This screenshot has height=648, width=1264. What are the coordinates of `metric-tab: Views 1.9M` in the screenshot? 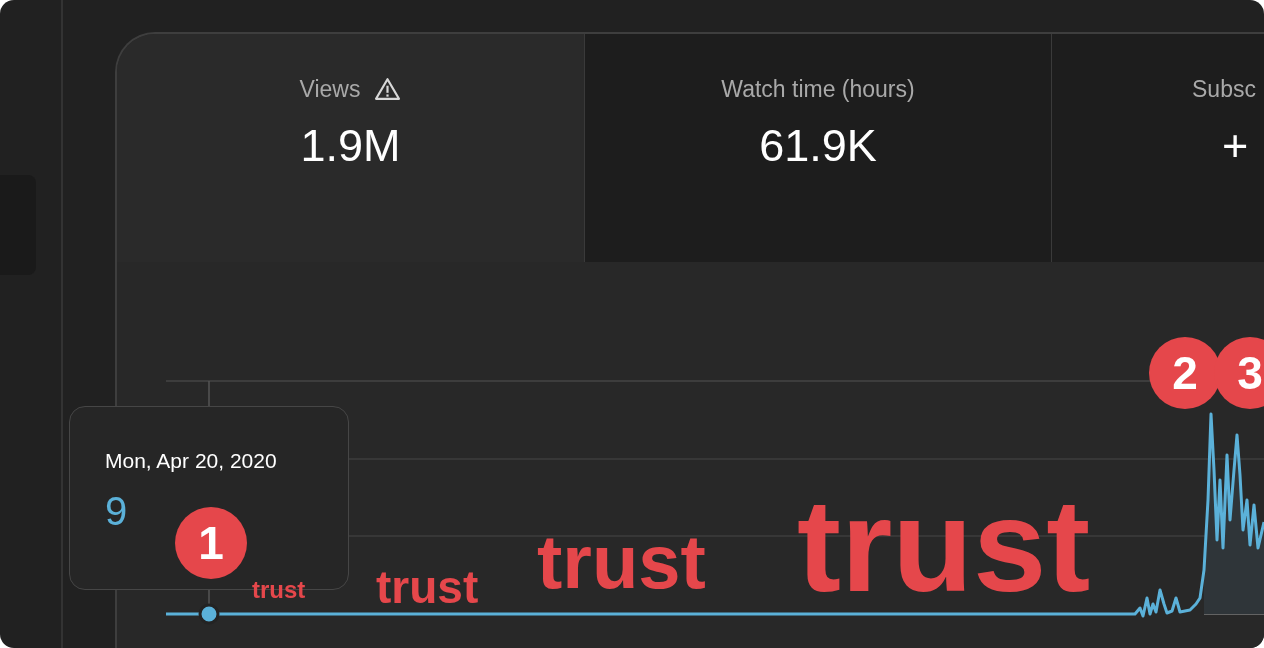 It's located at (351, 148).